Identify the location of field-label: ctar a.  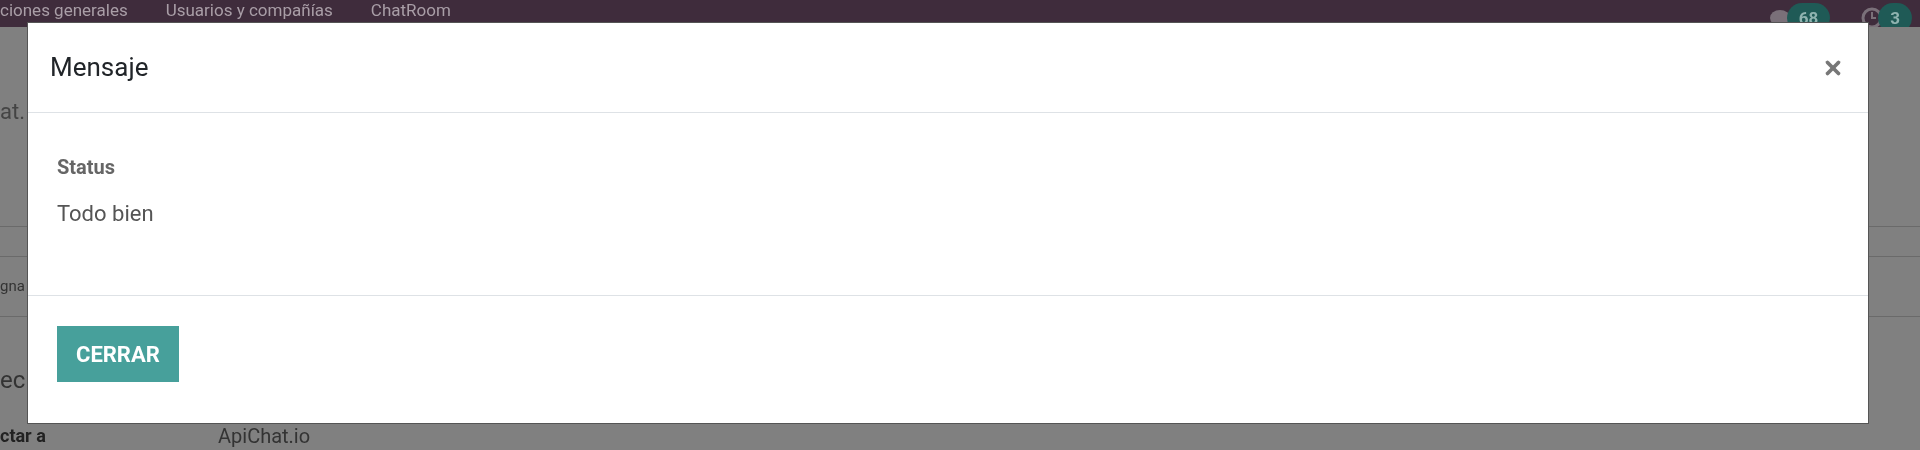
(23, 436).